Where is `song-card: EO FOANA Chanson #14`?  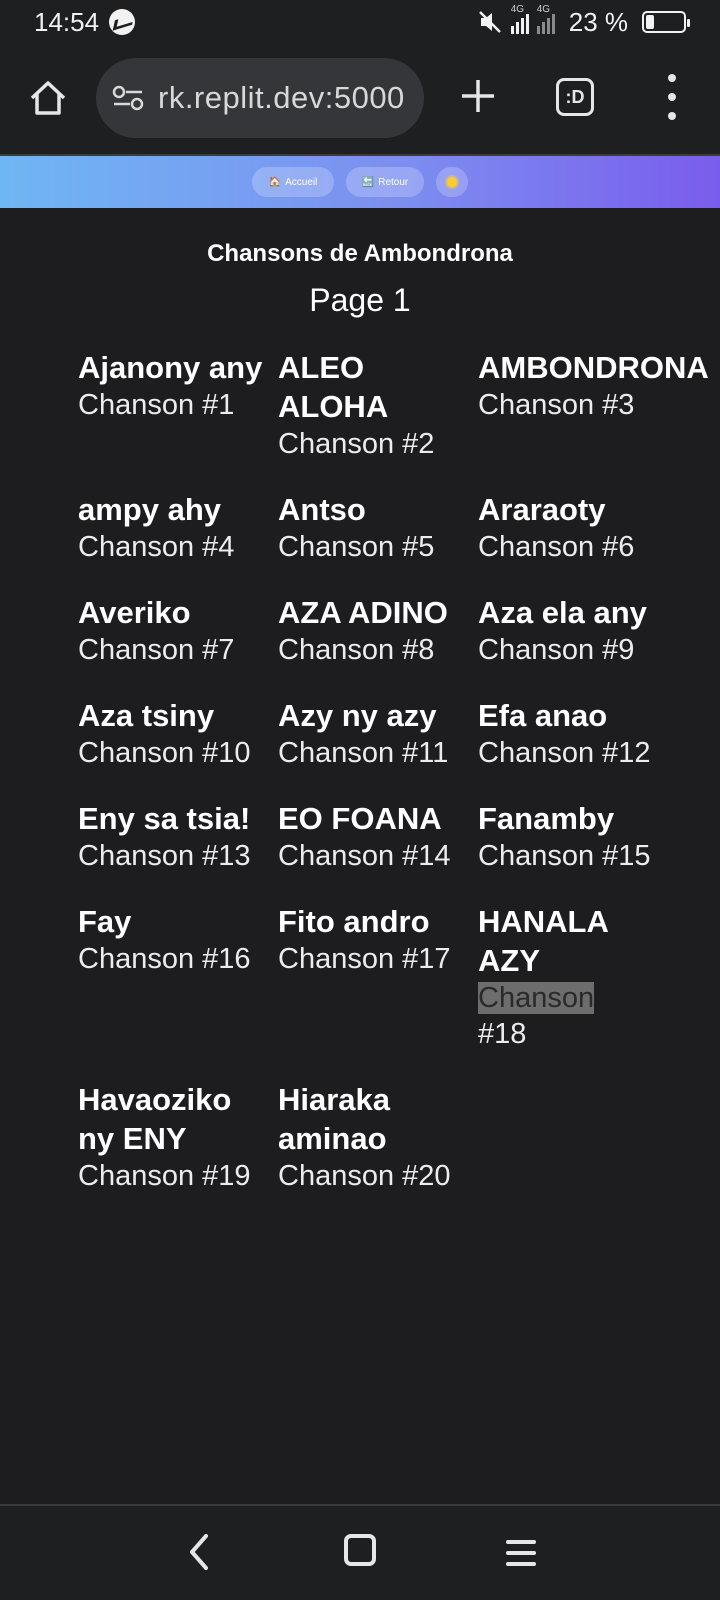
song-card: EO FOANA Chanson #14 is located at coordinates (373, 836).